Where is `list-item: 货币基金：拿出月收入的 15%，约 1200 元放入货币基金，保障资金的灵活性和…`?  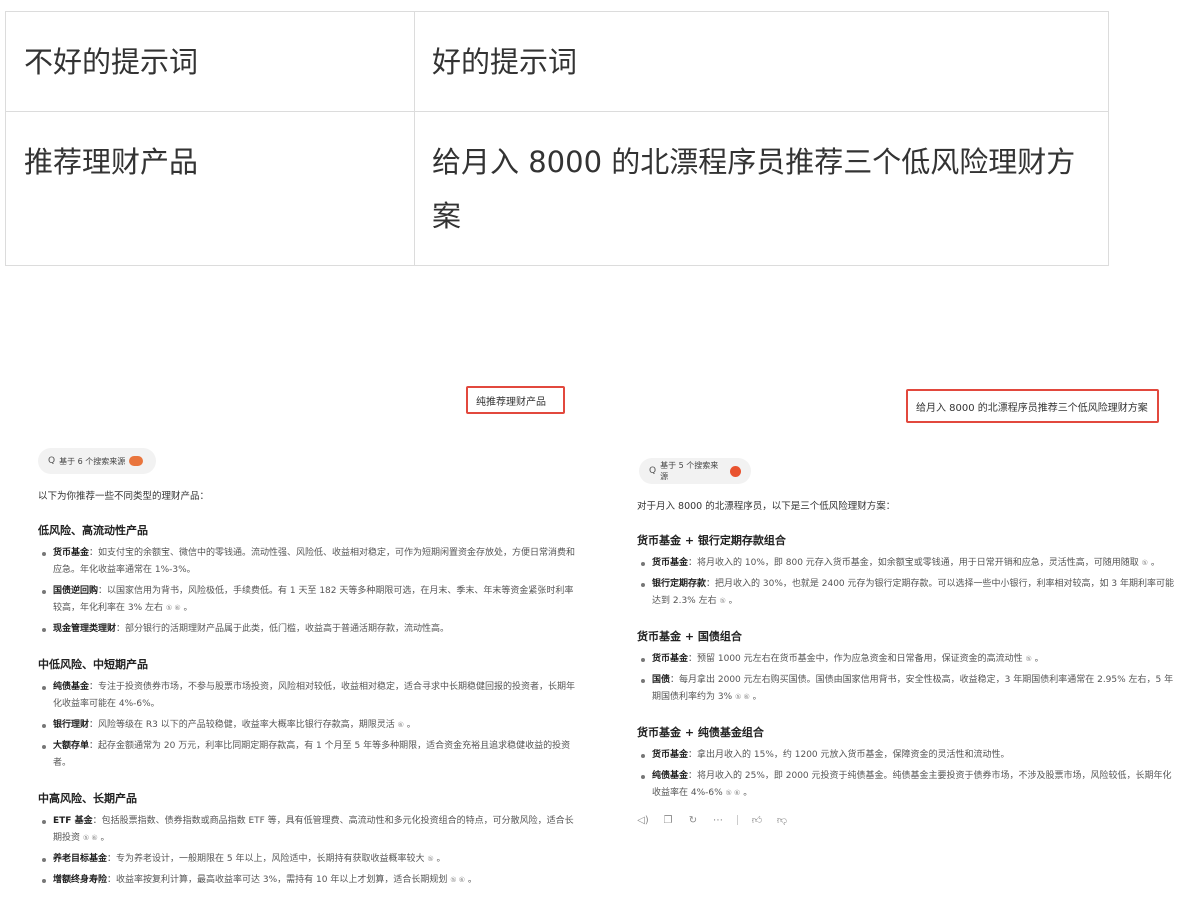
list-item: 货币基金：拿出月收入的 15%，约 1200 元放入货币基金，保障资金的灵活性和… is located at coordinates (907, 755).